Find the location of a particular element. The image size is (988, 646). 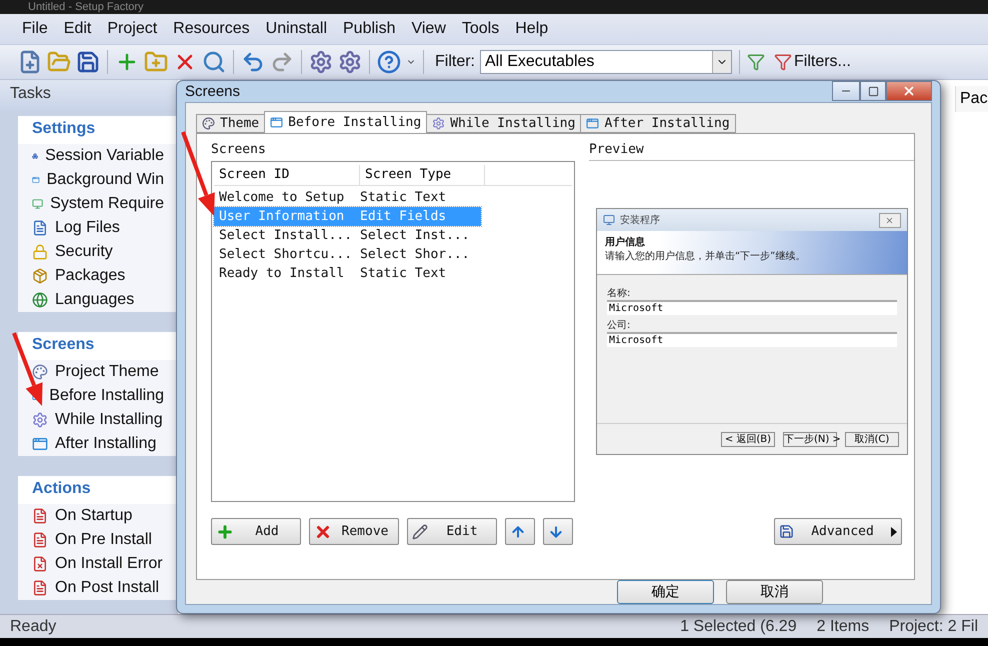

dialog-title: Screens is located at coordinates (212, 91).